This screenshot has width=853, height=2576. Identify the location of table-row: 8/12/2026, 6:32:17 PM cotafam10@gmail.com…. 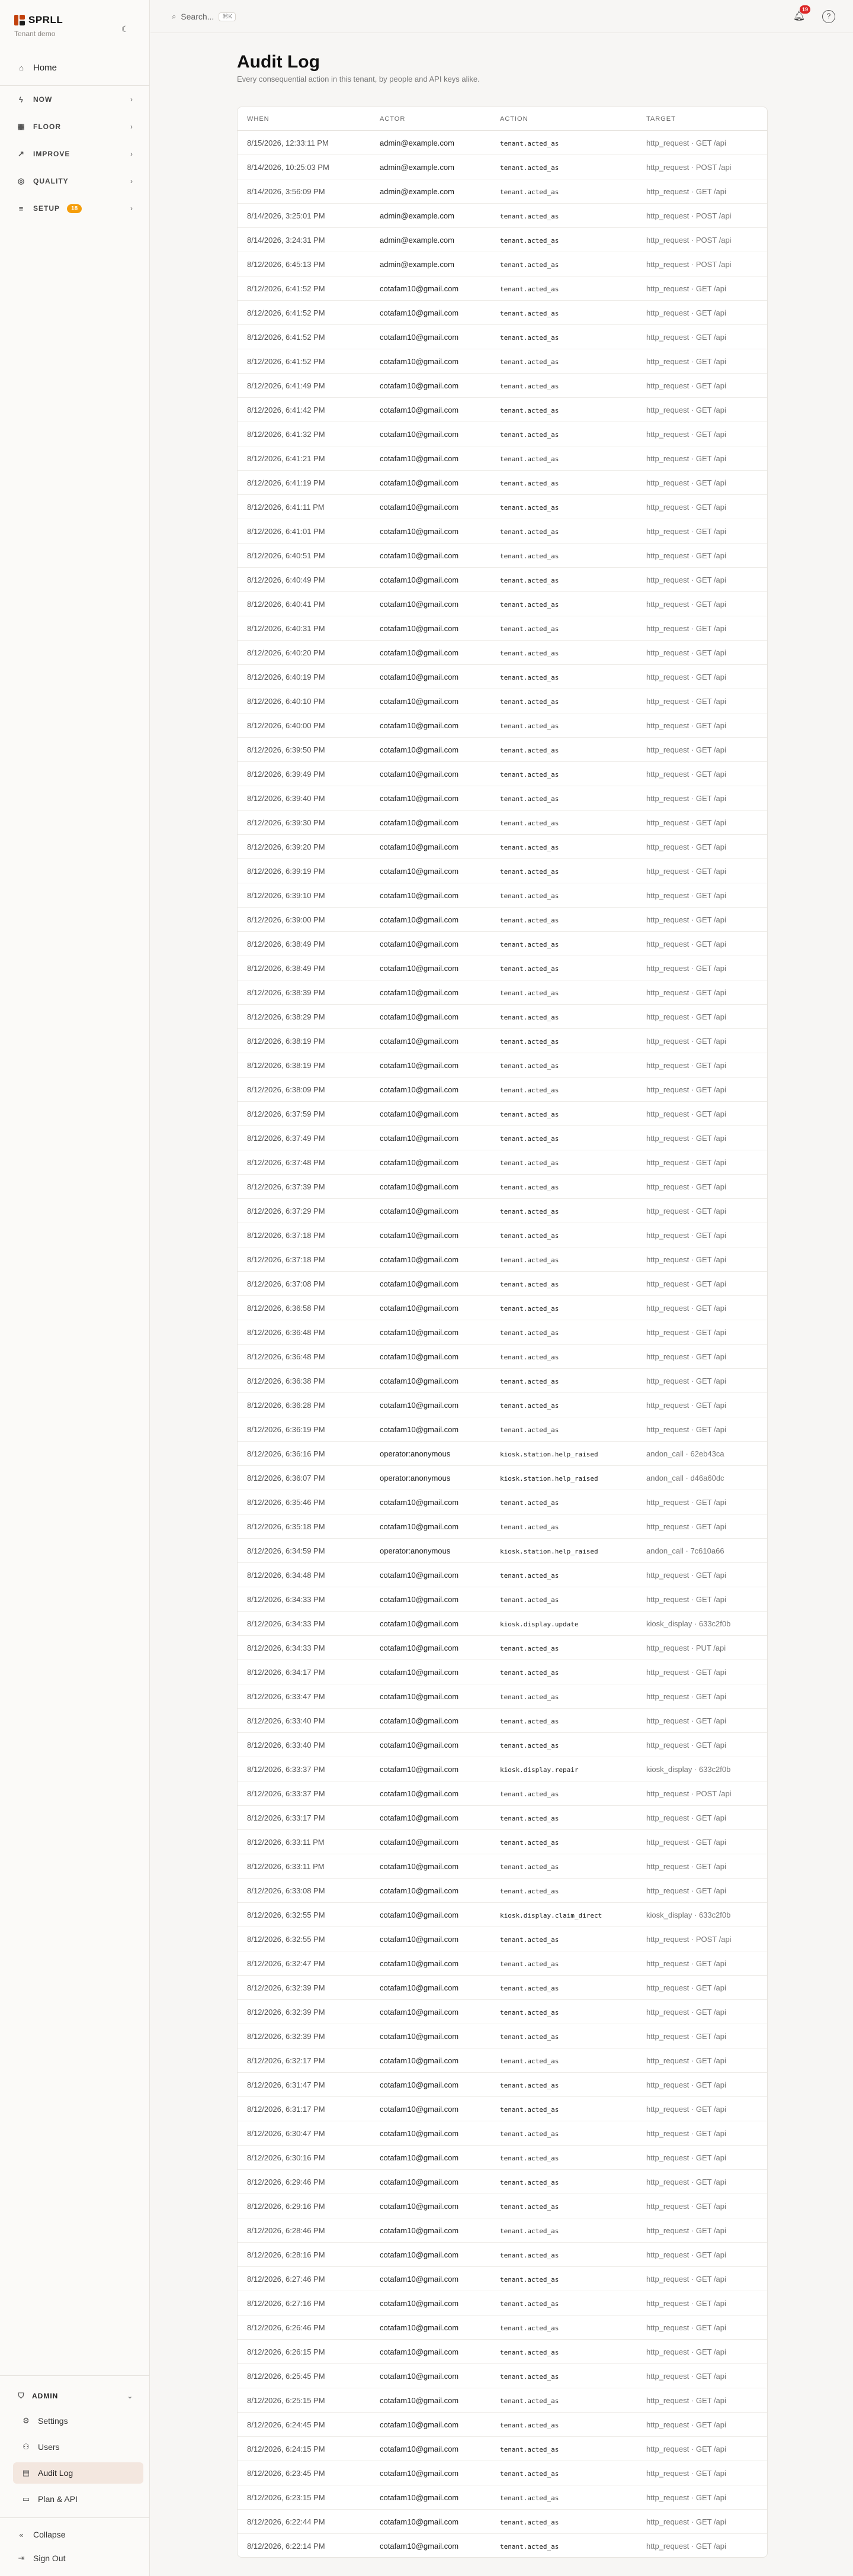
(502, 2060).